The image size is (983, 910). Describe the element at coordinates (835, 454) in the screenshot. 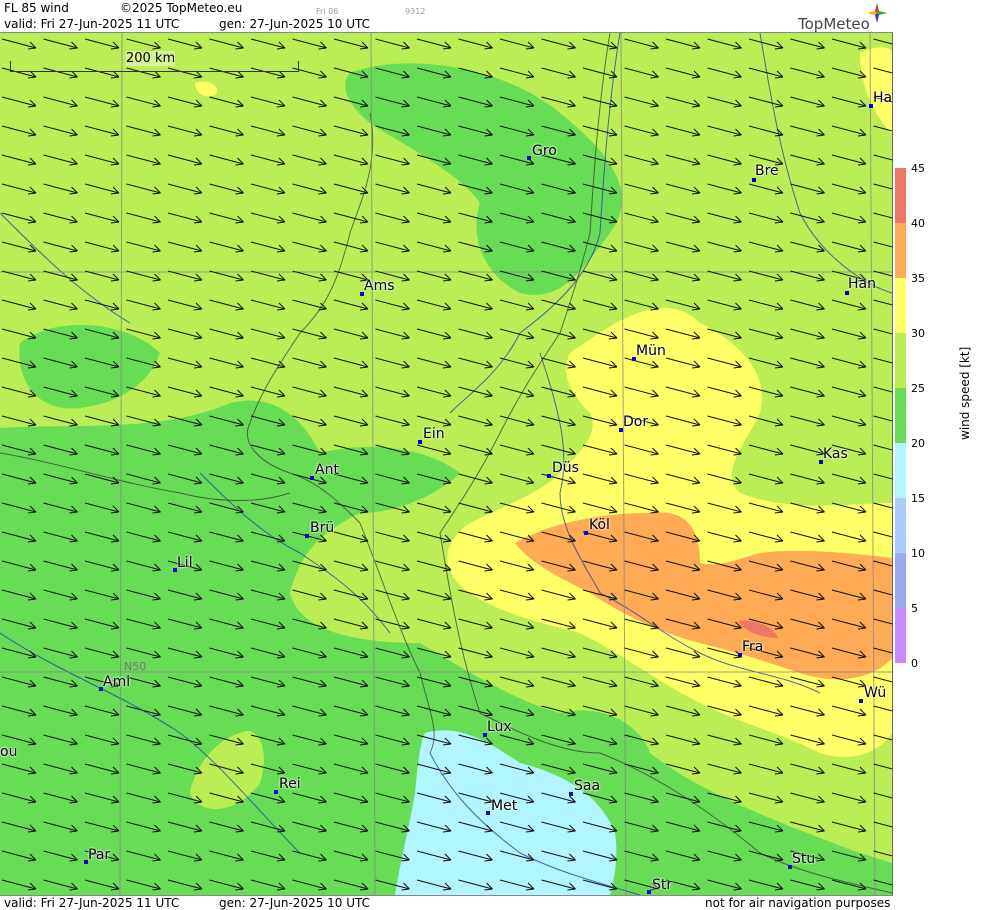

I see `city-label: Kas` at that location.